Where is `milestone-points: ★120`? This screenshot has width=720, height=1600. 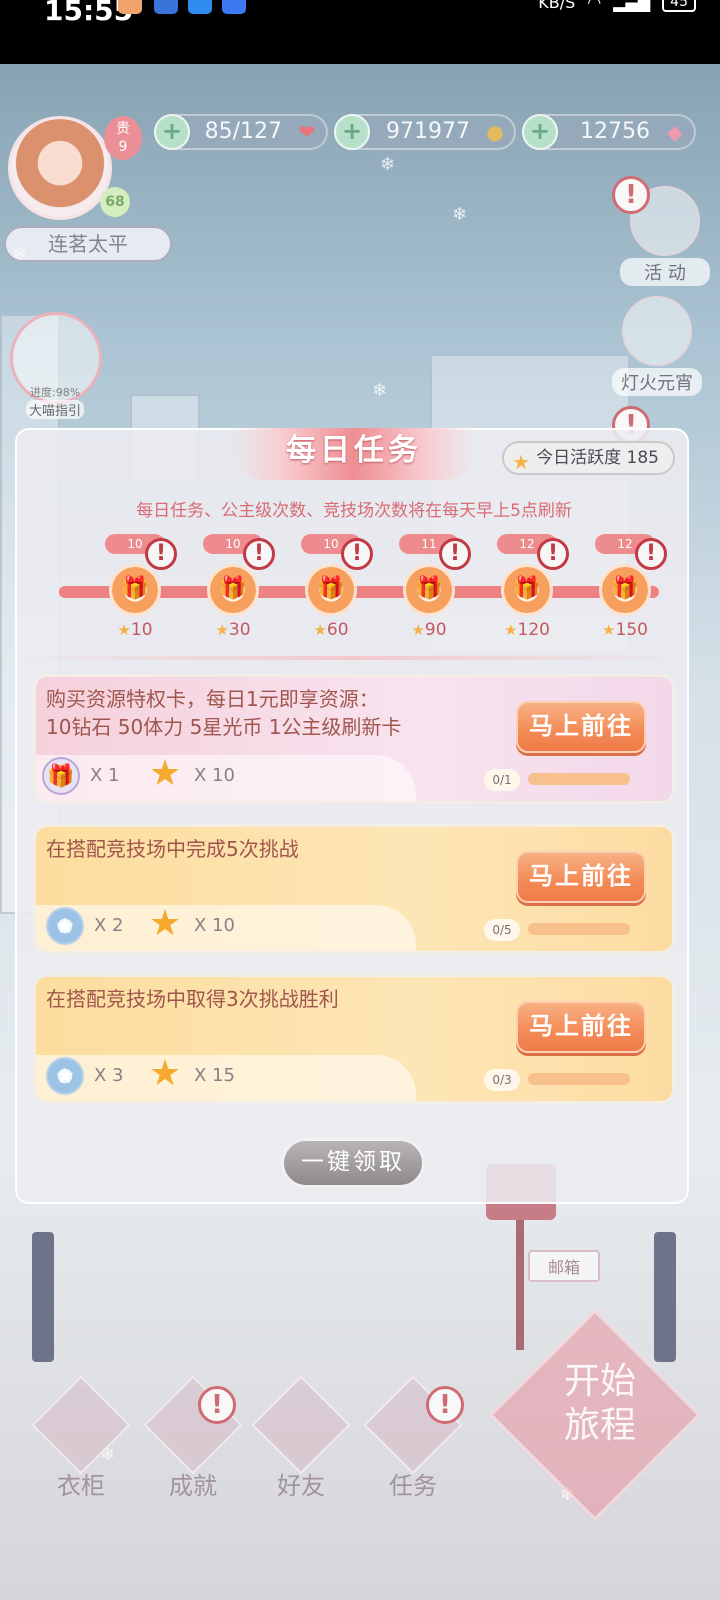
milestone-points: ★120 is located at coordinates (527, 630).